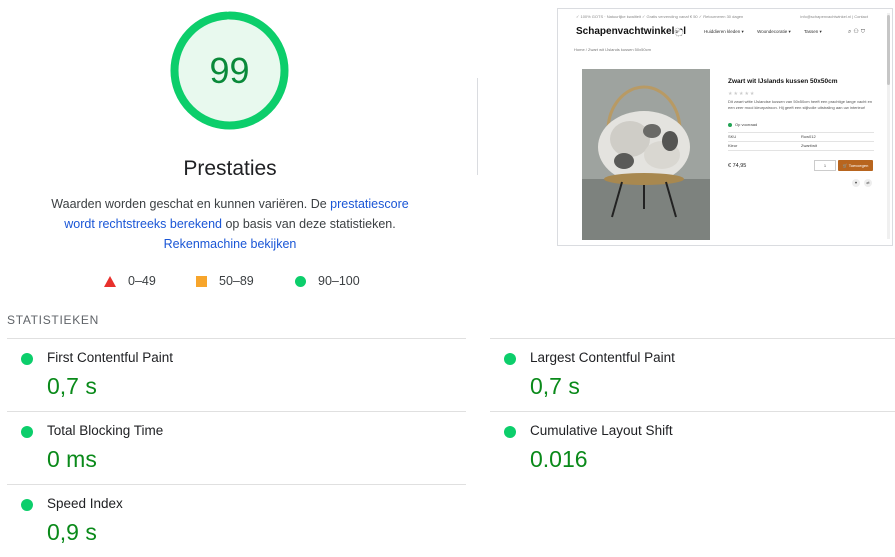 The width and height of the screenshot is (895, 557). I want to click on performance-score-gauge: 99, so click(229, 70).